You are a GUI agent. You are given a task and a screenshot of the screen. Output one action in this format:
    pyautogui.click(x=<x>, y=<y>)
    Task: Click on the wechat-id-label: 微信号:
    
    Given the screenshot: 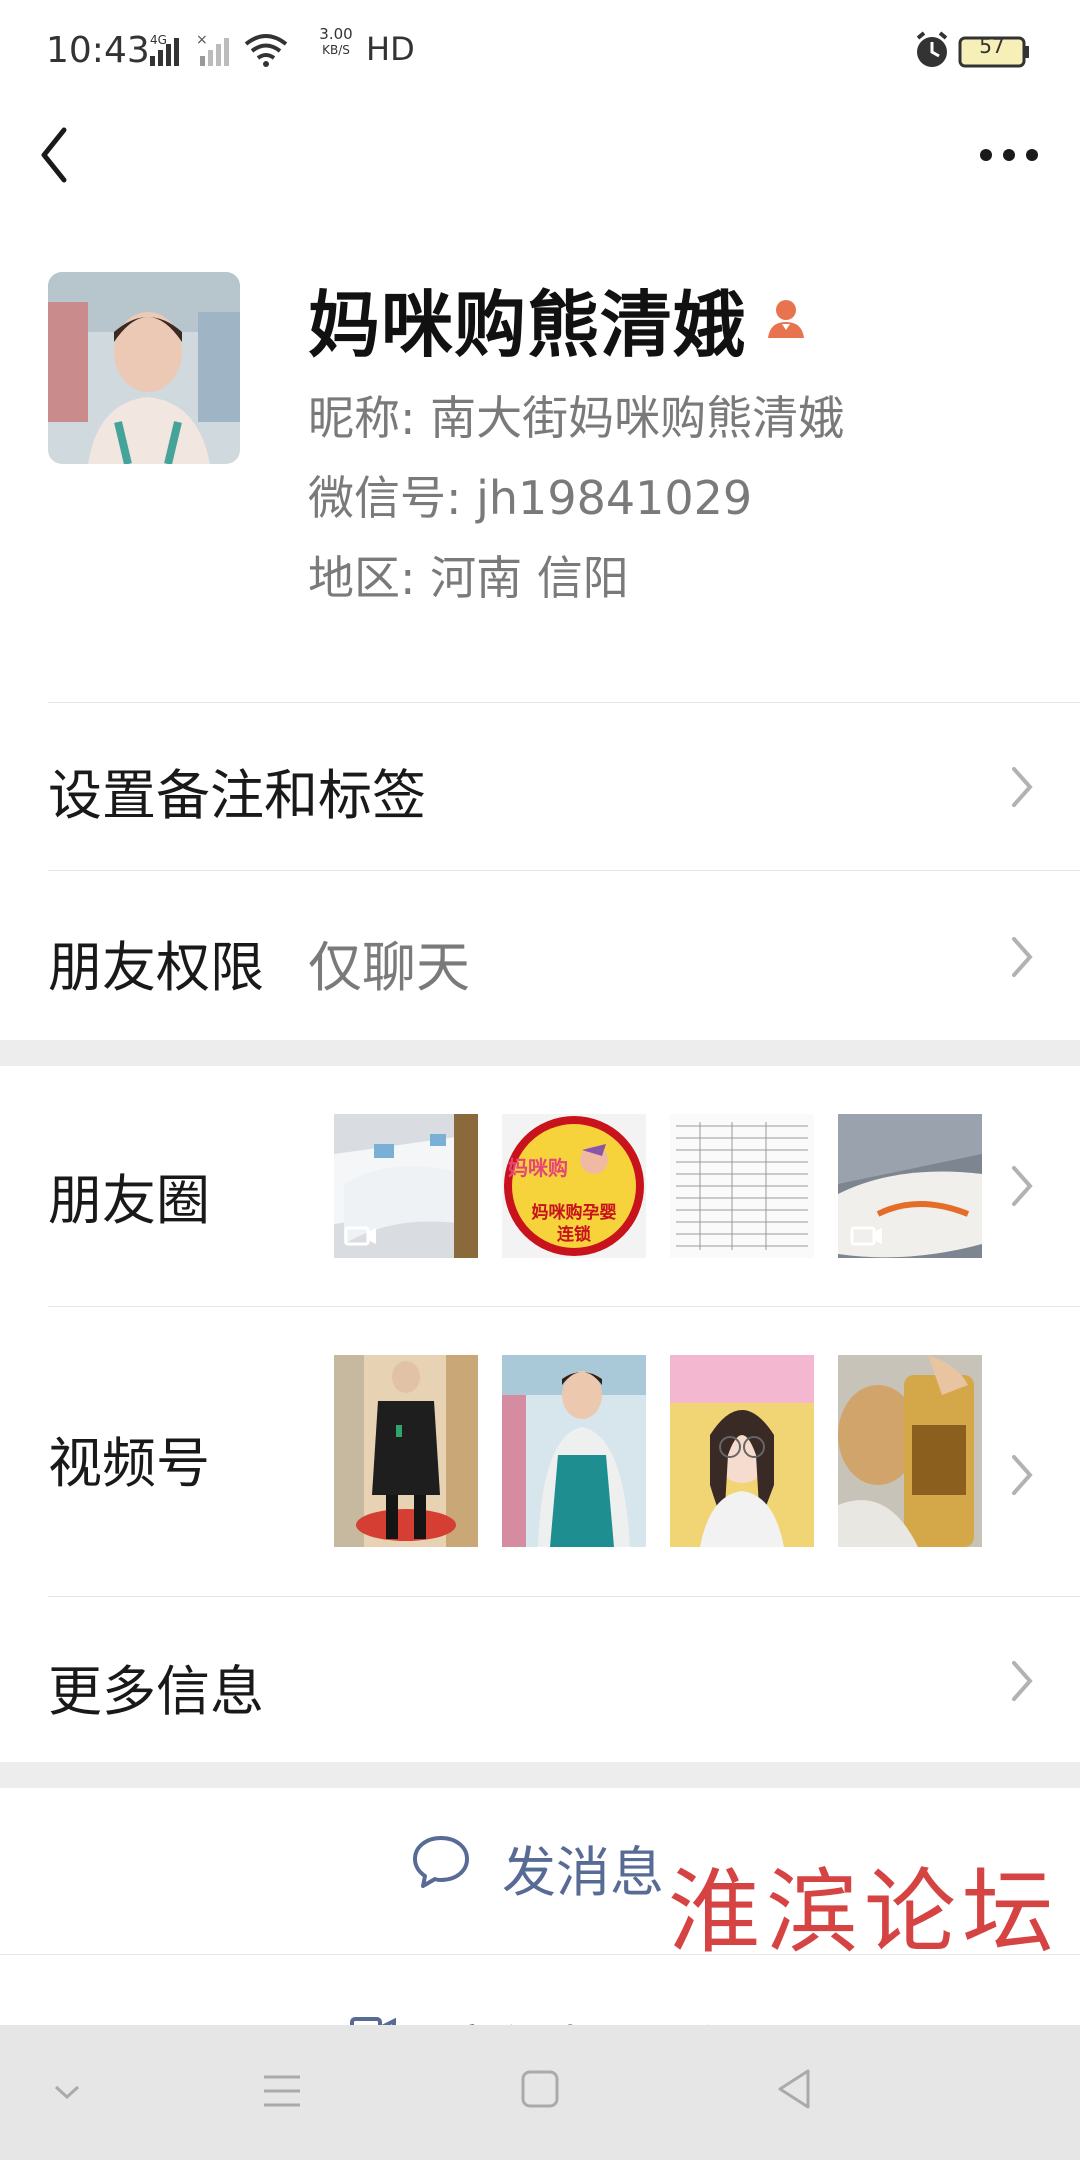 What is the action you would take?
    pyautogui.click(x=392, y=498)
    